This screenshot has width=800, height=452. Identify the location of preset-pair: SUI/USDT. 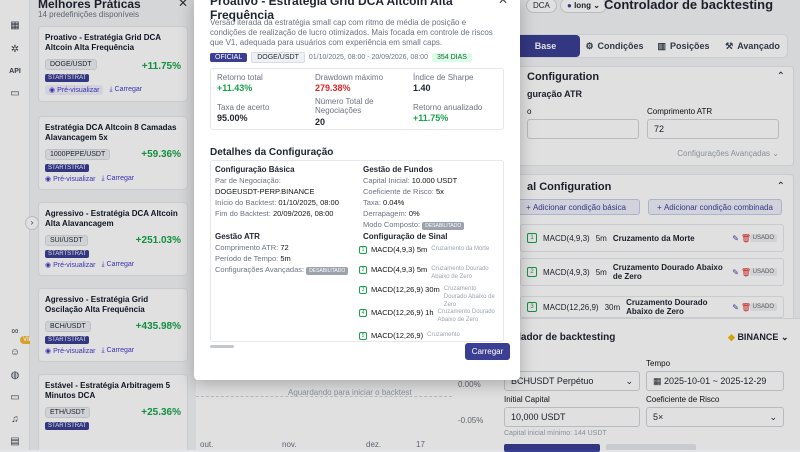
(66, 240).